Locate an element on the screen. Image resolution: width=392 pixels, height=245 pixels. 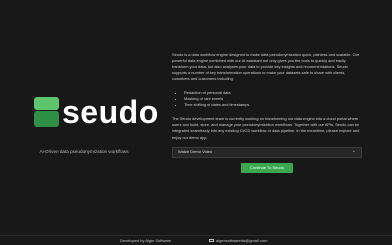
logo-mark-bottom is located at coordinates (46, 119).